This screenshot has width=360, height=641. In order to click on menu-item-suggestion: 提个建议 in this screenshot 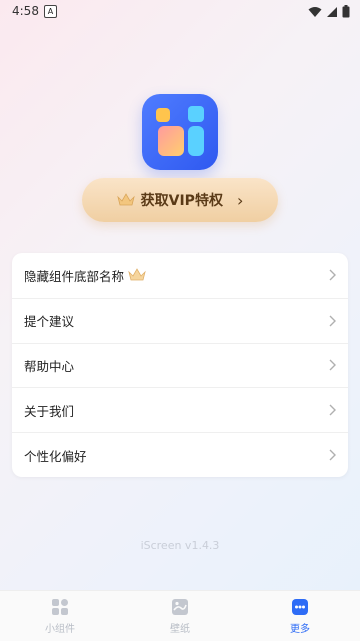, I will do `click(180, 320)`.